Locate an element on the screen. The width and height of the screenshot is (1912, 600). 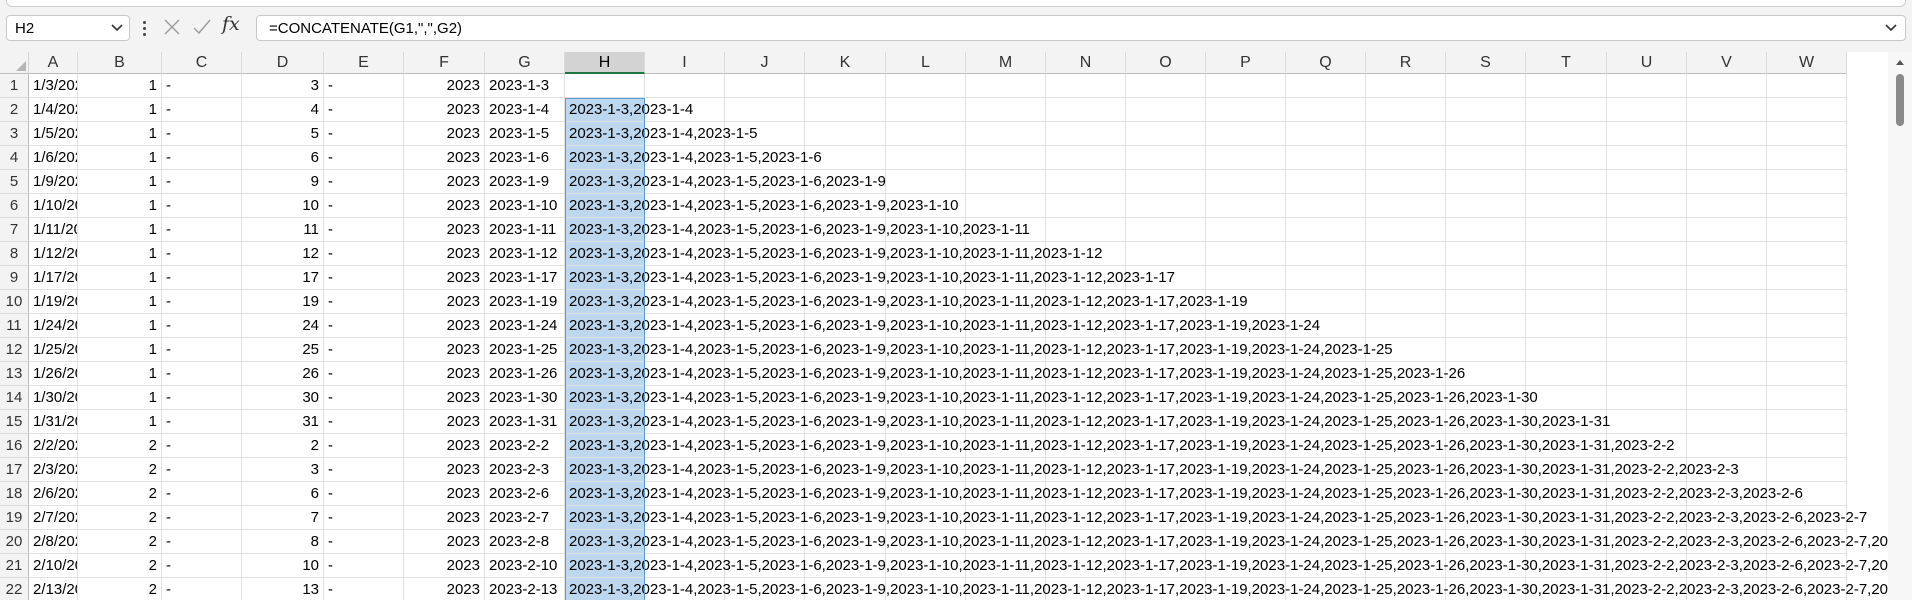
cell-b5: 1 is located at coordinates (120, 182).